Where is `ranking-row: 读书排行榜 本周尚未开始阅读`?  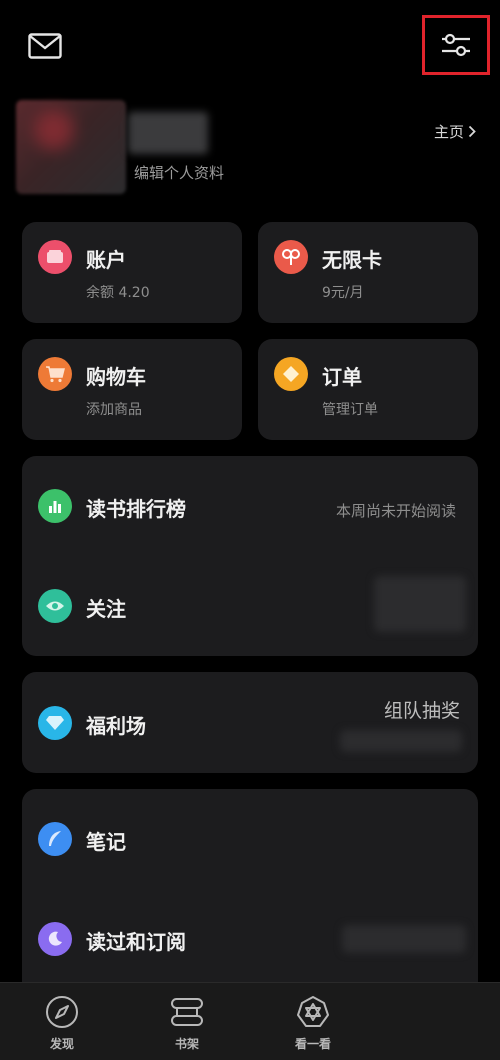
ranking-row: 读书排行榜 本周尚未开始阅读 is located at coordinates (250, 506).